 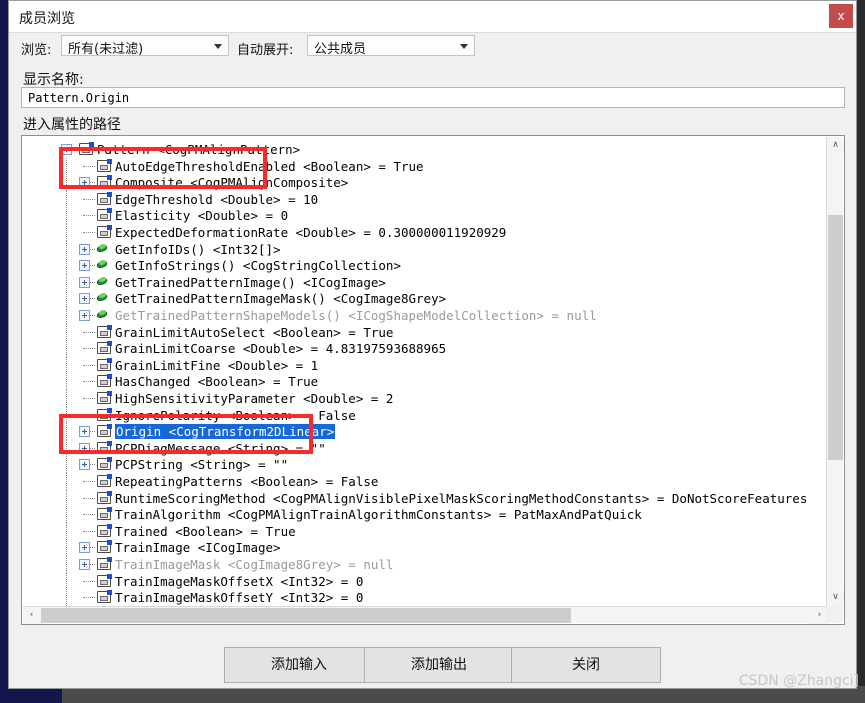 I want to click on chevron-down-icon: ∨, so click(x=835, y=597).